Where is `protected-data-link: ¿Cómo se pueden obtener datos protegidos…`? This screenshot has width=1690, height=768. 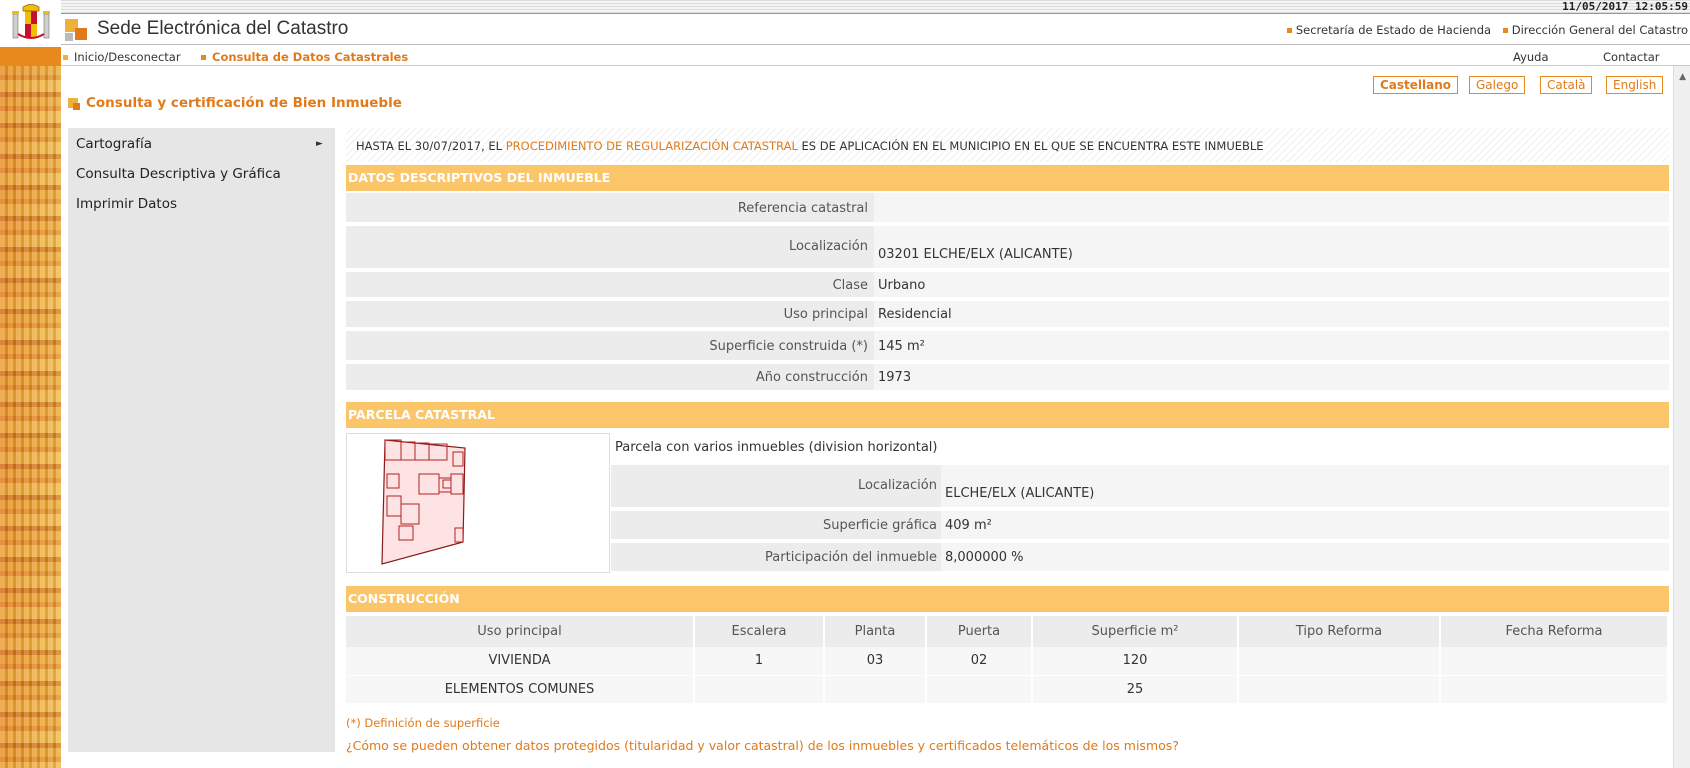
protected-data-link: ¿Cómo se pueden obtener datos protegidos… is located at coordinates (762, 745).